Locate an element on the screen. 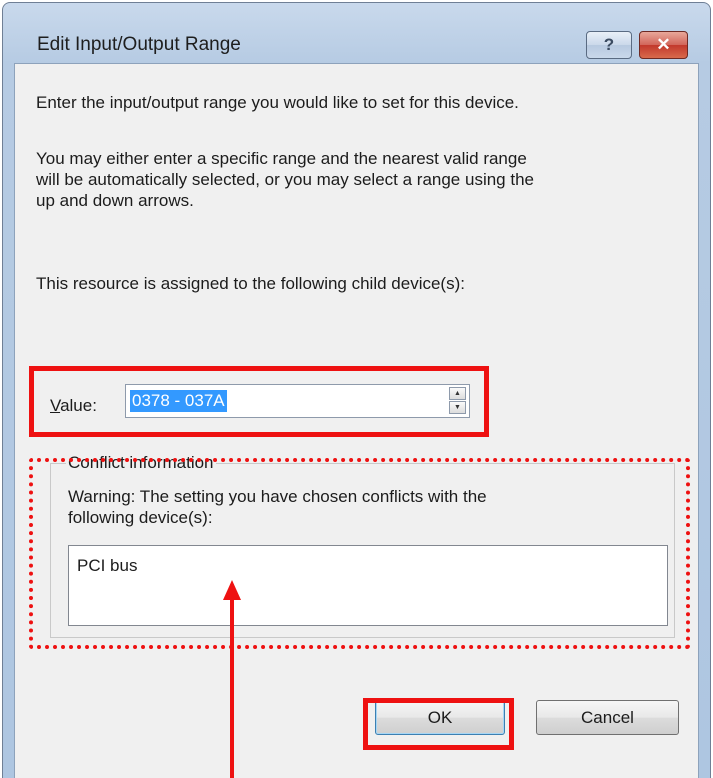  help-button: ? is located at coordinates (609, 45).